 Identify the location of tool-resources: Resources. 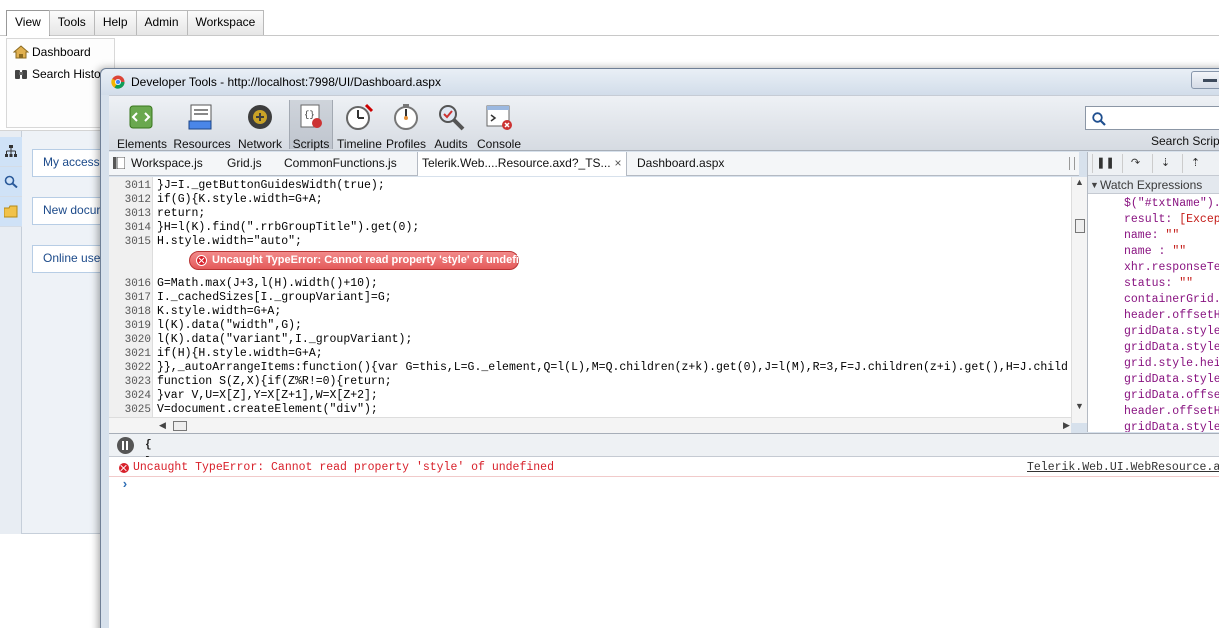
(202, 125).